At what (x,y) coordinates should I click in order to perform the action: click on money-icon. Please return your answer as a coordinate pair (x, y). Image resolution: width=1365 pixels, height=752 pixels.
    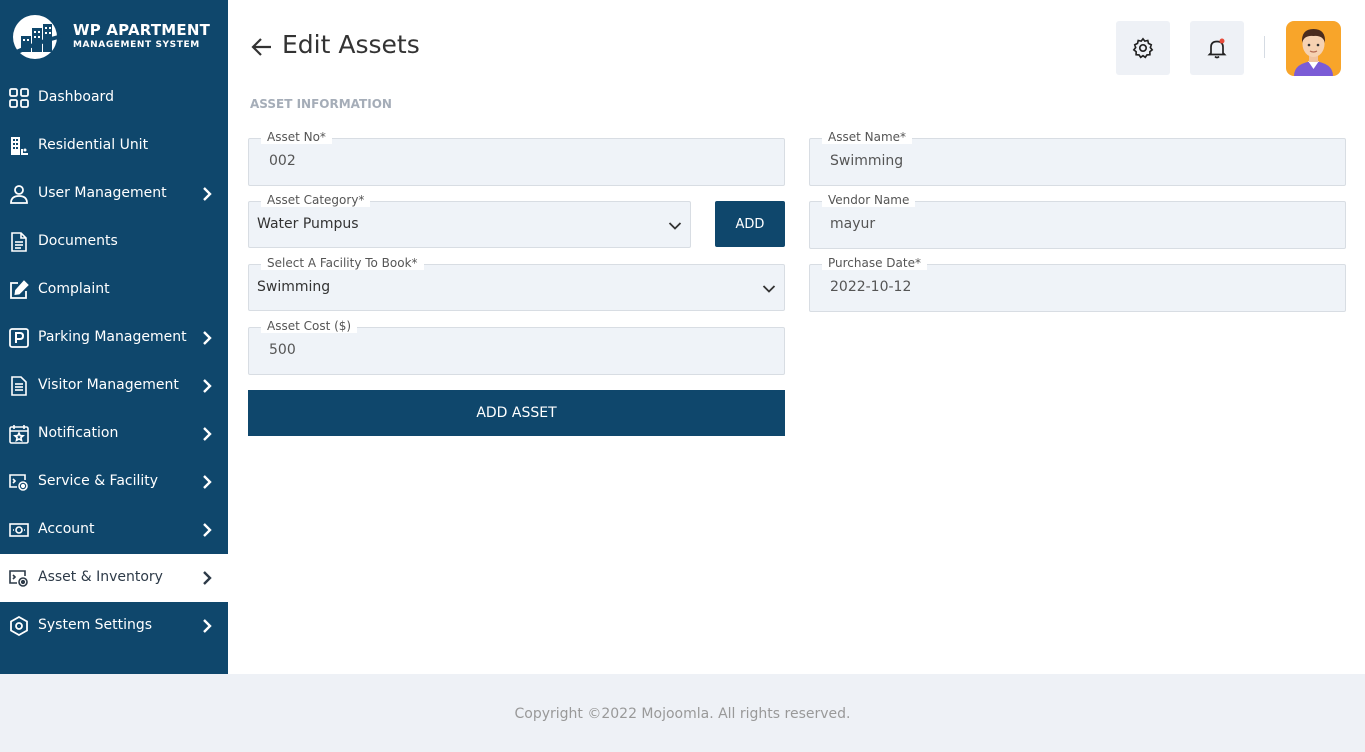
    Looking at the image, I should click on (19, 530).